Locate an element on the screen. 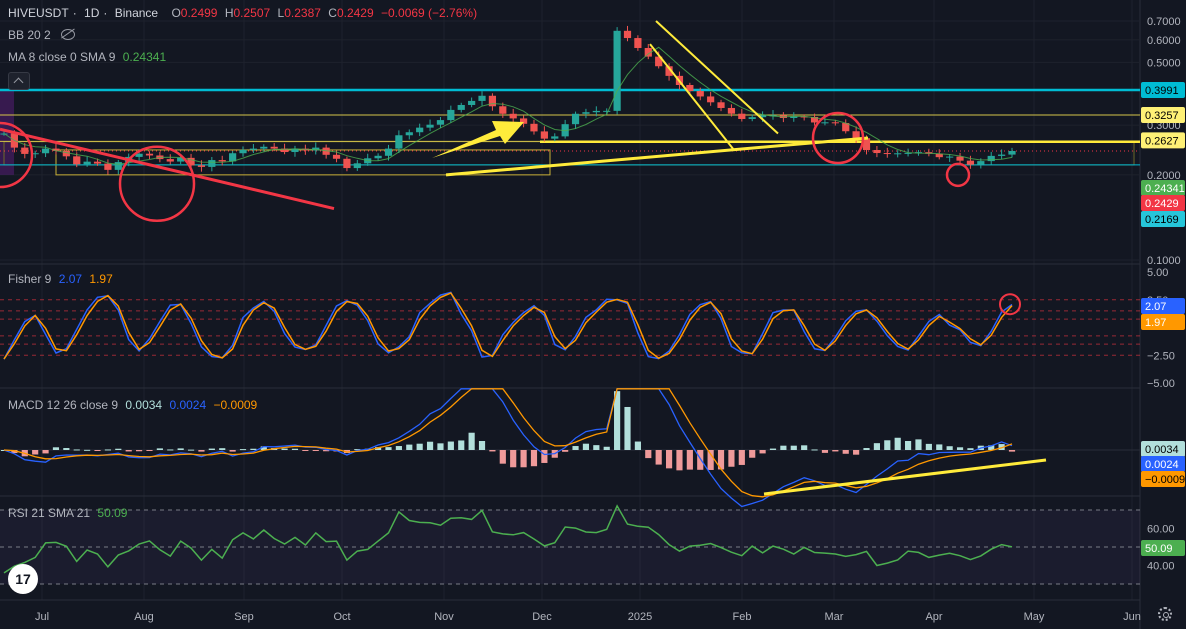 The image size is (1186, 629). ma-label: MA 8 close 0 SMA 9 is located at coordinates (62, 57).